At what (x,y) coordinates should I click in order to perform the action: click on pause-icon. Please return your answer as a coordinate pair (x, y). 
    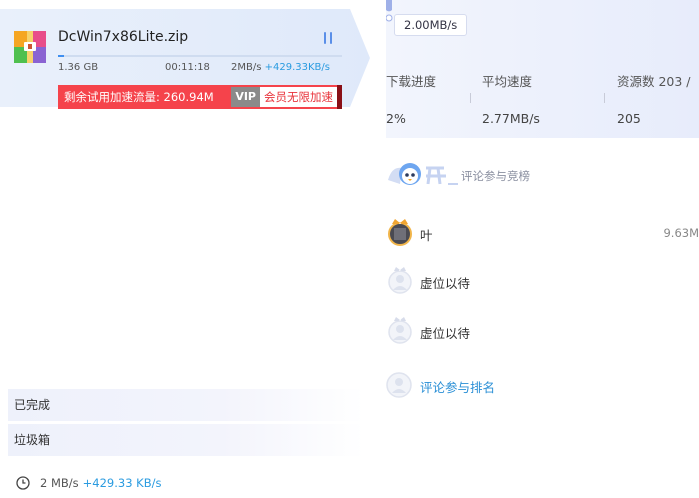
    Looking at the image, I should click on (328, 38).